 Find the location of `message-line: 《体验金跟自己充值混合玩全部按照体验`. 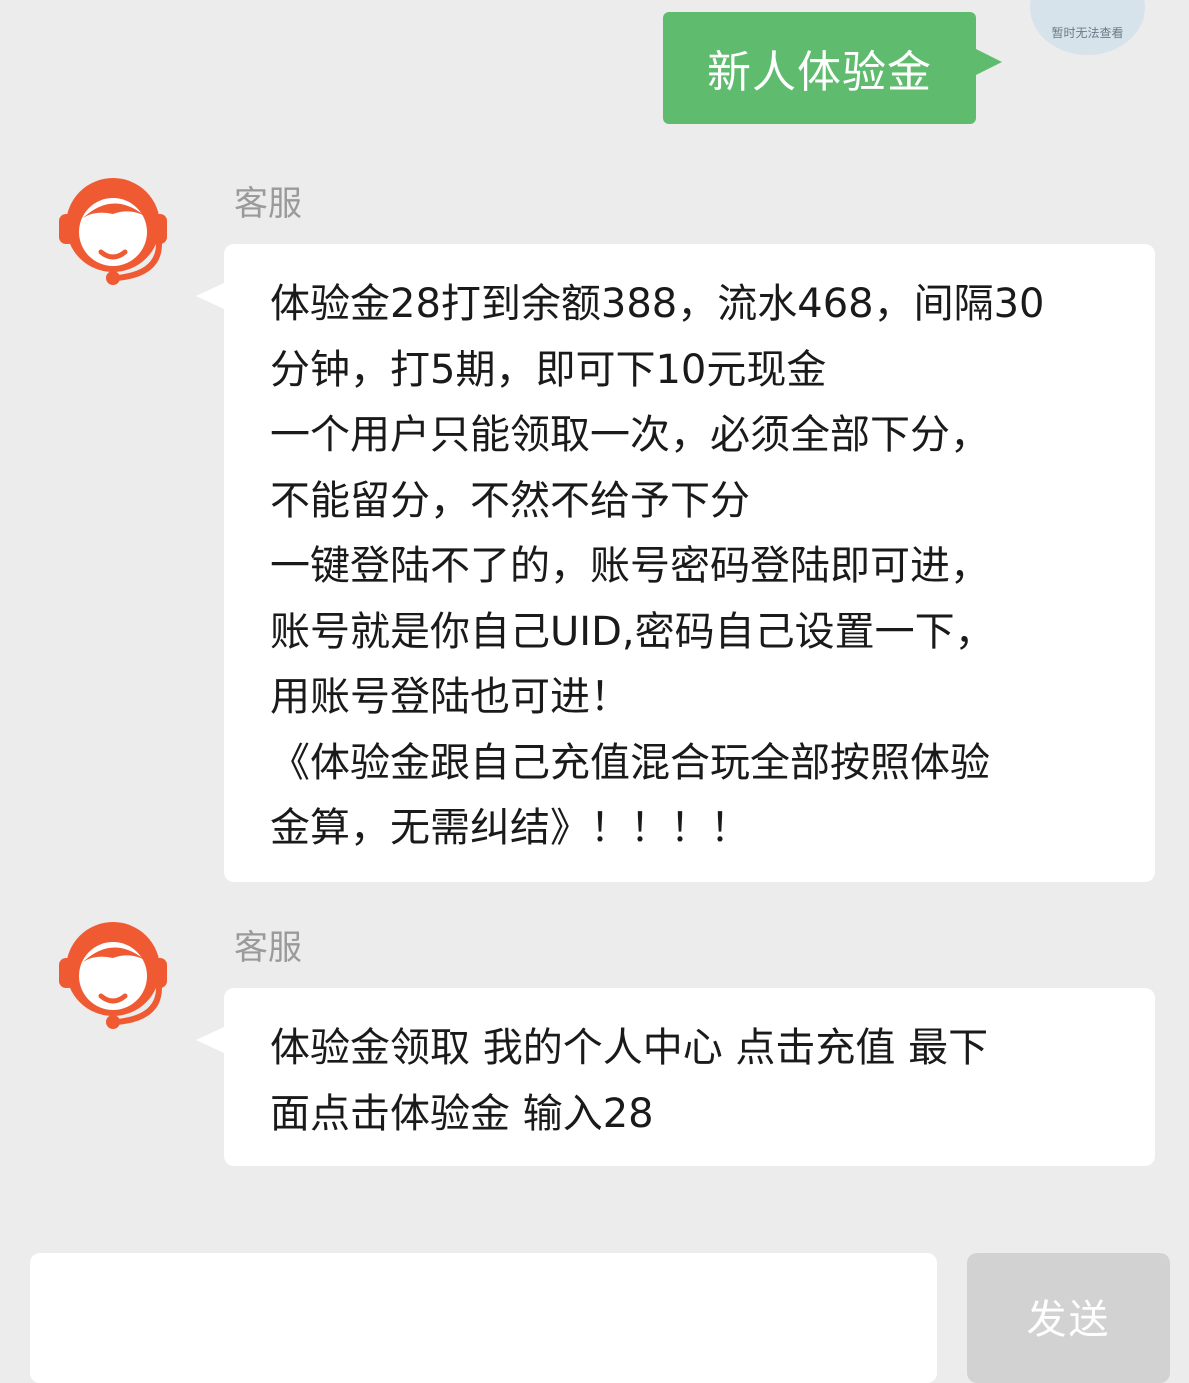

message-line: 《体验金跟自己充值混合玩全部按照体验 is located at coordinates (630, 762).